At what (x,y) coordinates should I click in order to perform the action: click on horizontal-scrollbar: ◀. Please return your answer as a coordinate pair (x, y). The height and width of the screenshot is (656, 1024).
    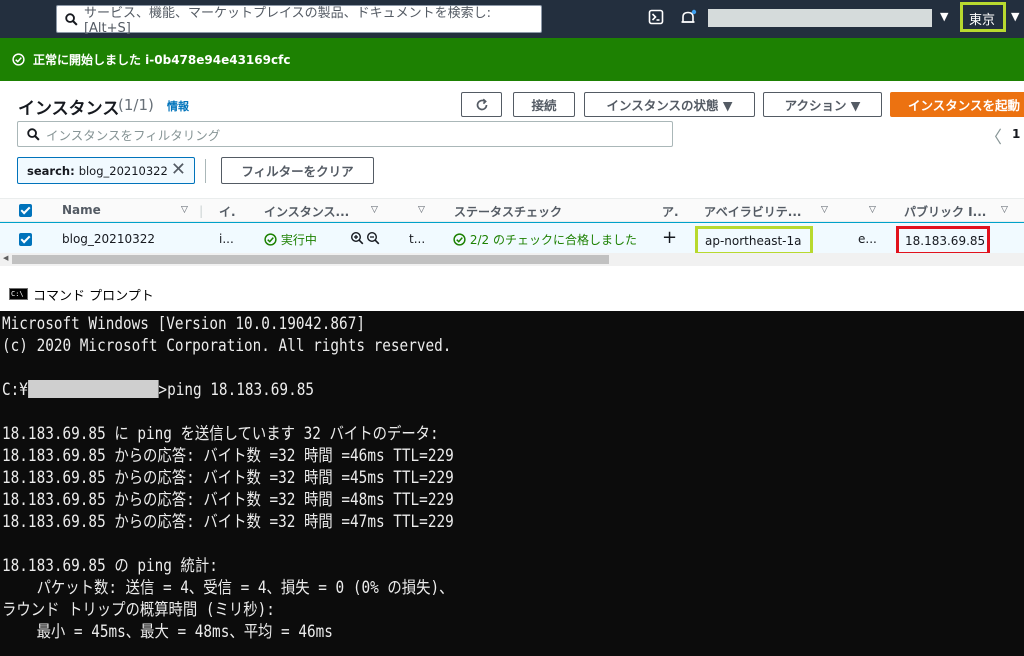
    Looking at the image, I should click on (512, 259).